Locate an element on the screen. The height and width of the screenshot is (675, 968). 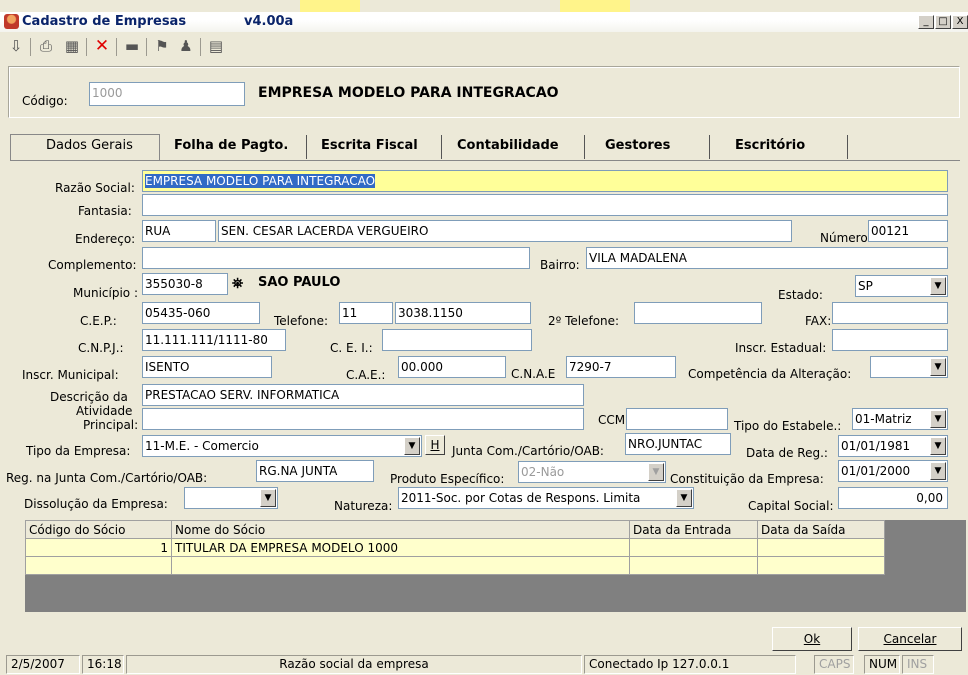
binoculars-search-icon: ⛯ is located at coordinates (237, 284).